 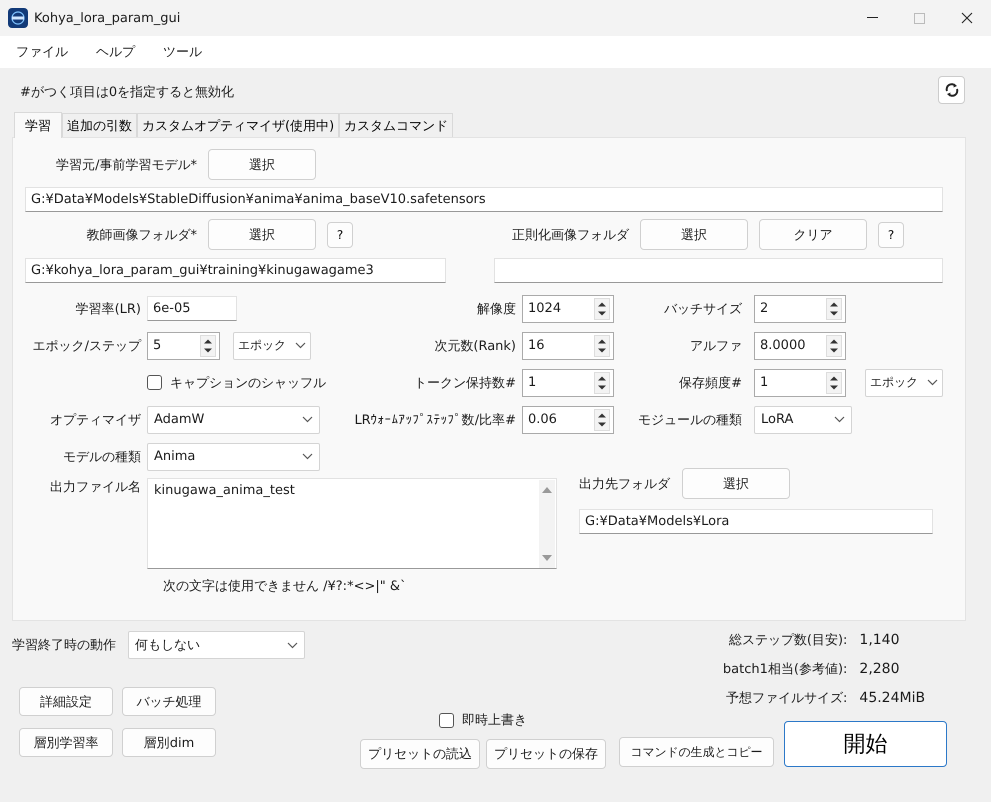 I want to click on clear-button: クリア, so click(x=813, y=234).